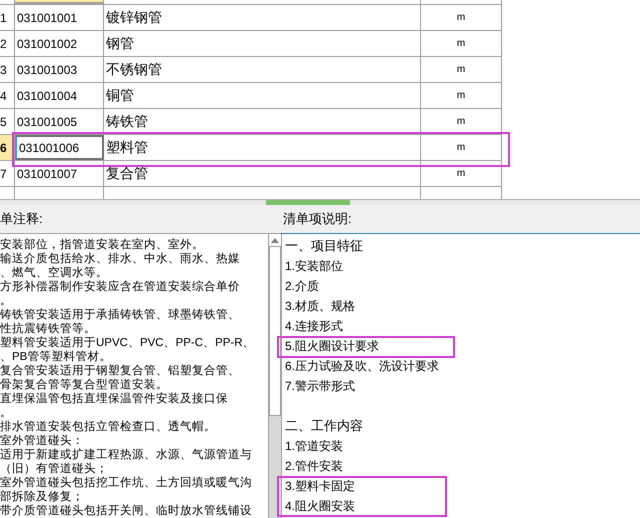 The image size is (640, 518). Describe the element at coordinates (332, 346) in the screenshot. I see `description-item: 5.阻火圈设计要求` at that location.